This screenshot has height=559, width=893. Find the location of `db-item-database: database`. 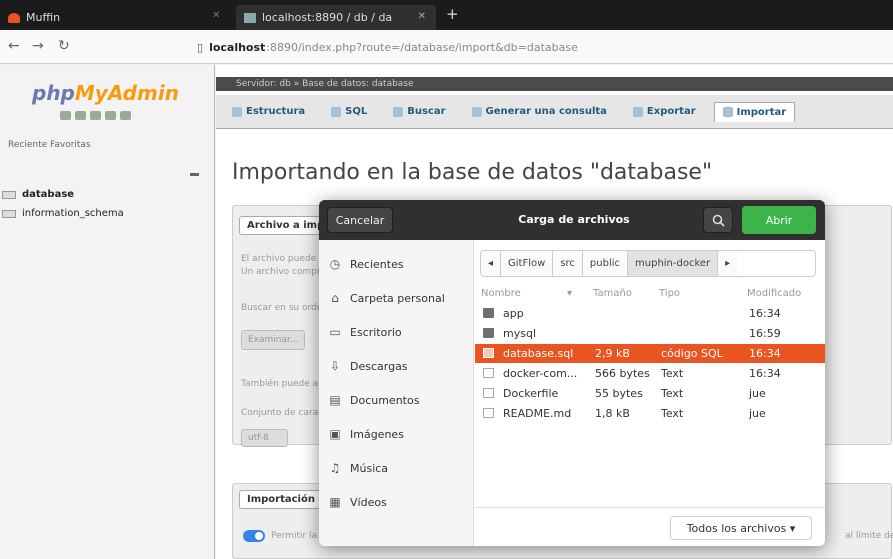

db-item-database: database is located at coordinates (63, 194).